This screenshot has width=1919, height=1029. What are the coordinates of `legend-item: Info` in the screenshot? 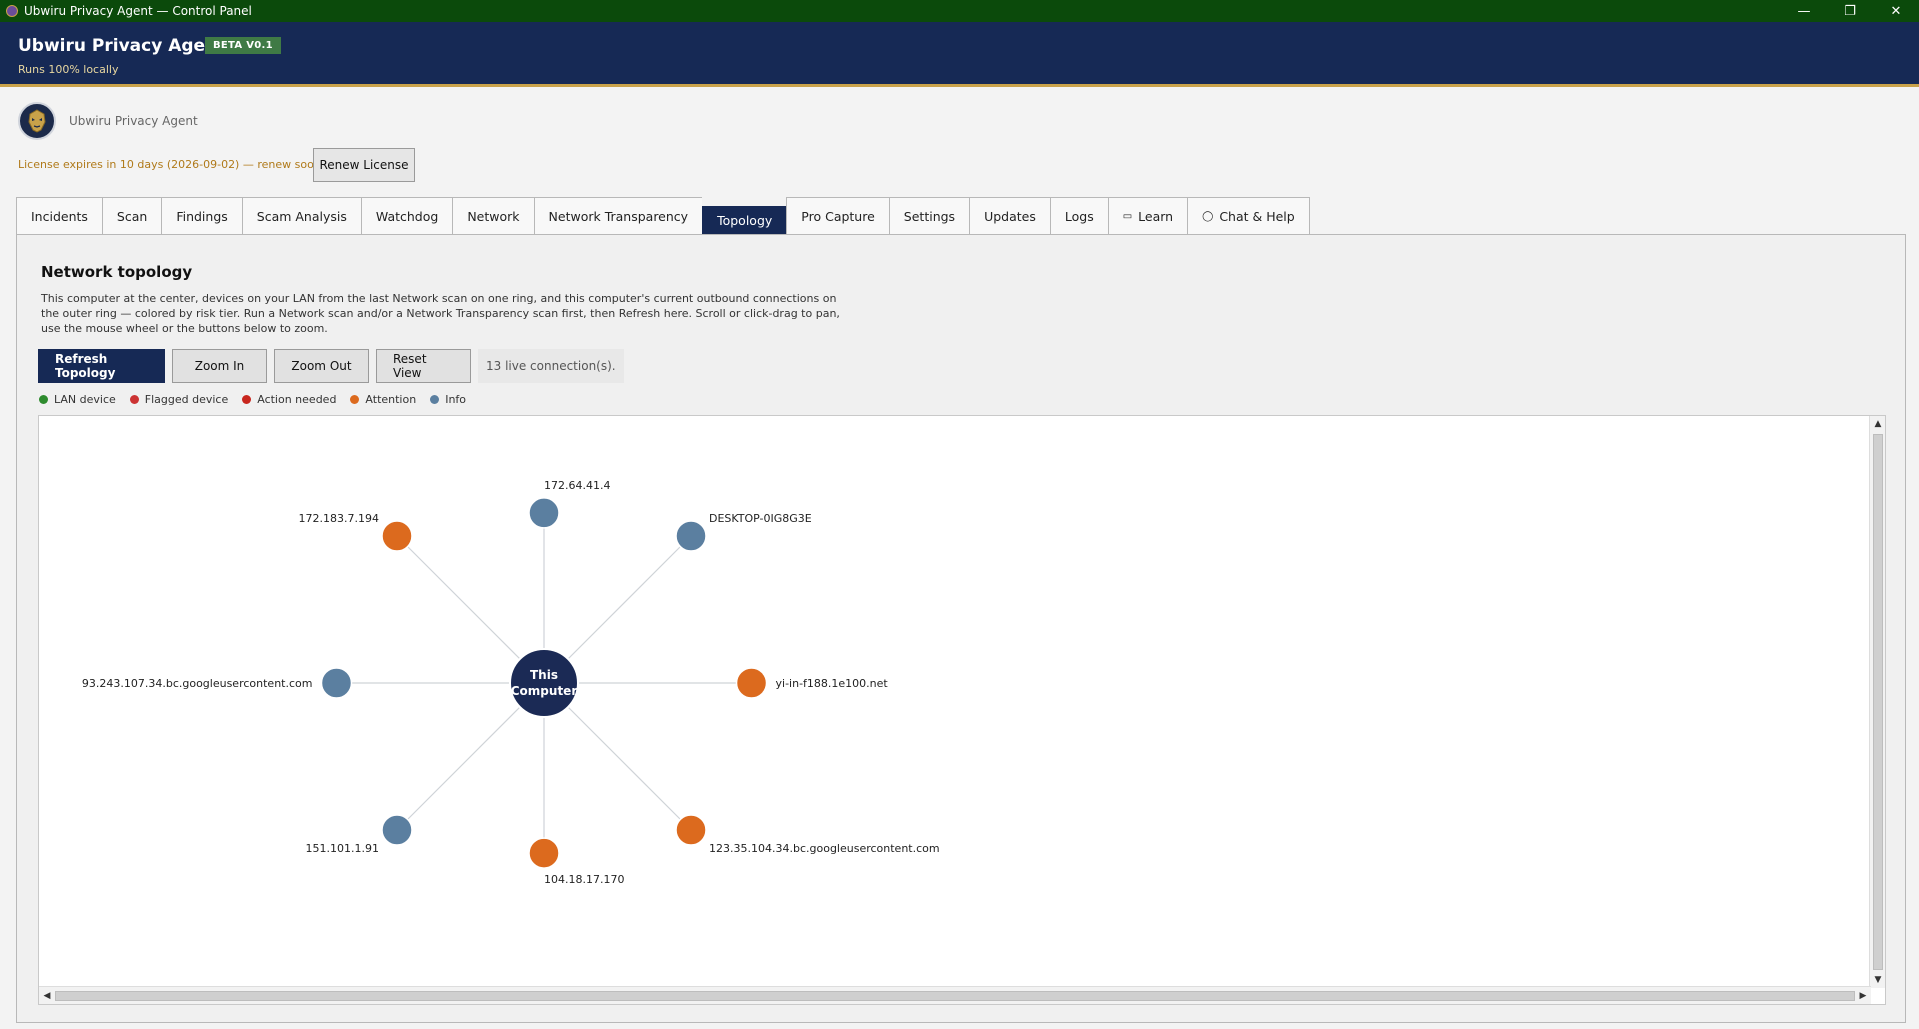 It's located at (448, 399).